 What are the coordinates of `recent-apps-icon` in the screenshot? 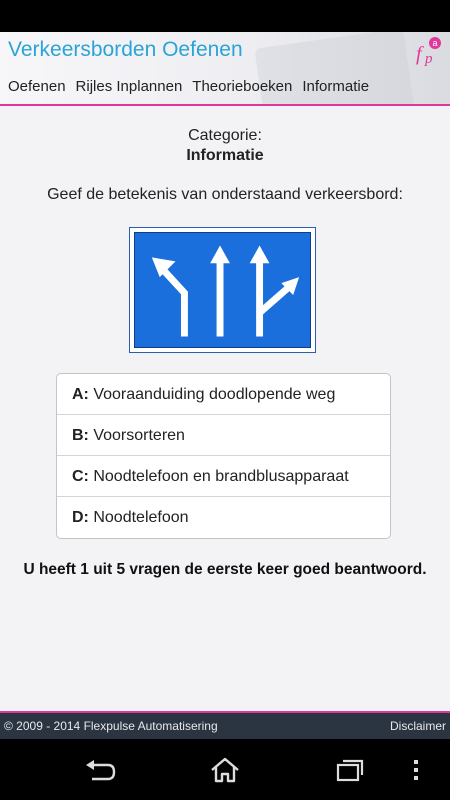 It's located at (350, 770).